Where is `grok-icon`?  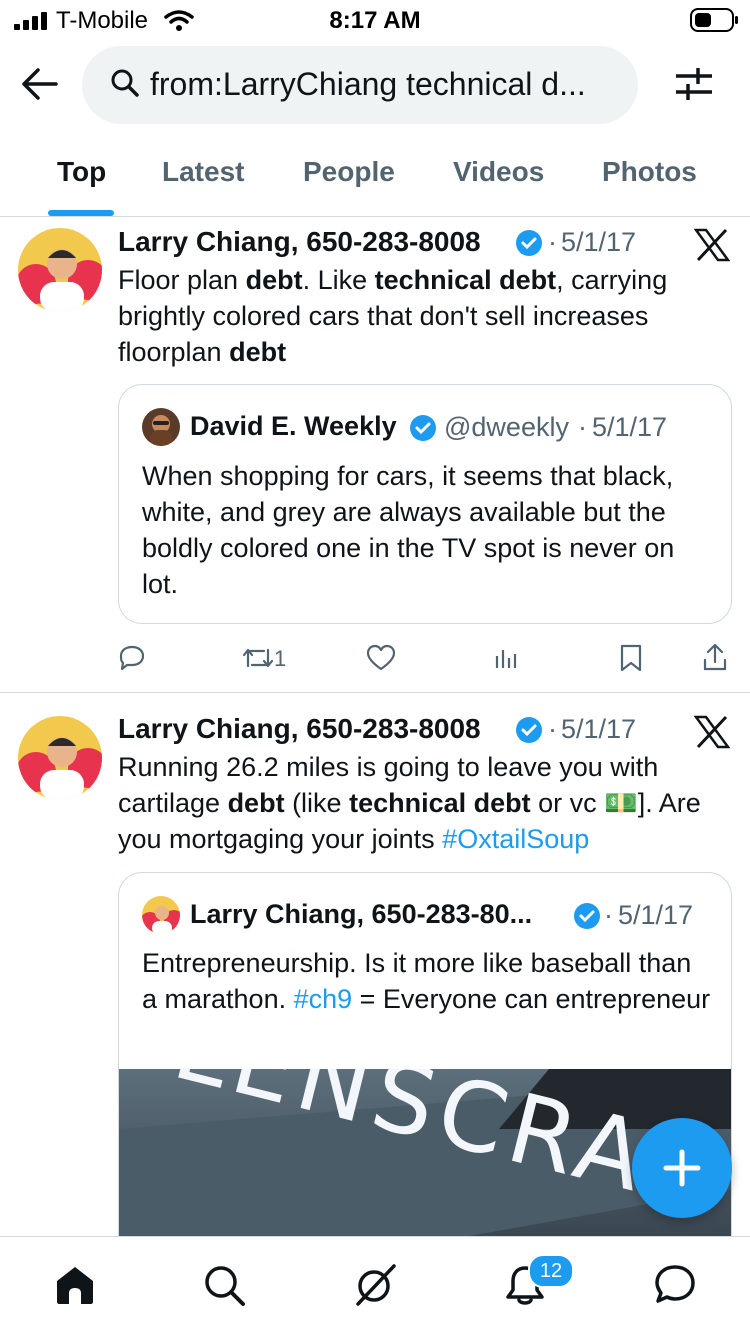
grok-icon is located at coordinates (374, 1286).